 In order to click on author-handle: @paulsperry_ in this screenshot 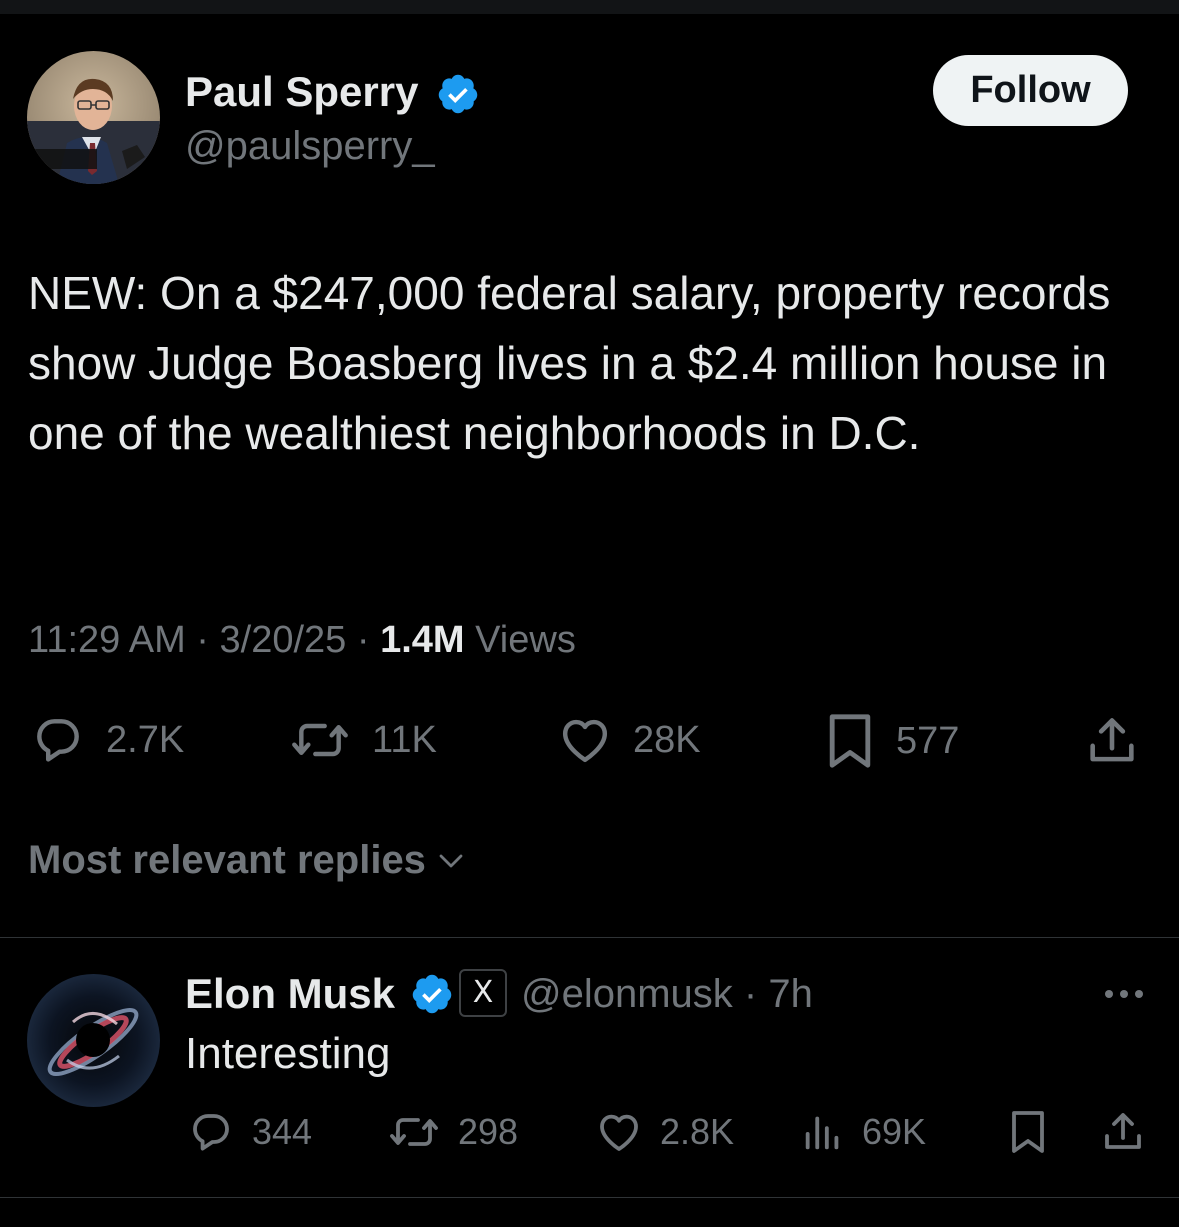, I will do `click(310, 146)`.